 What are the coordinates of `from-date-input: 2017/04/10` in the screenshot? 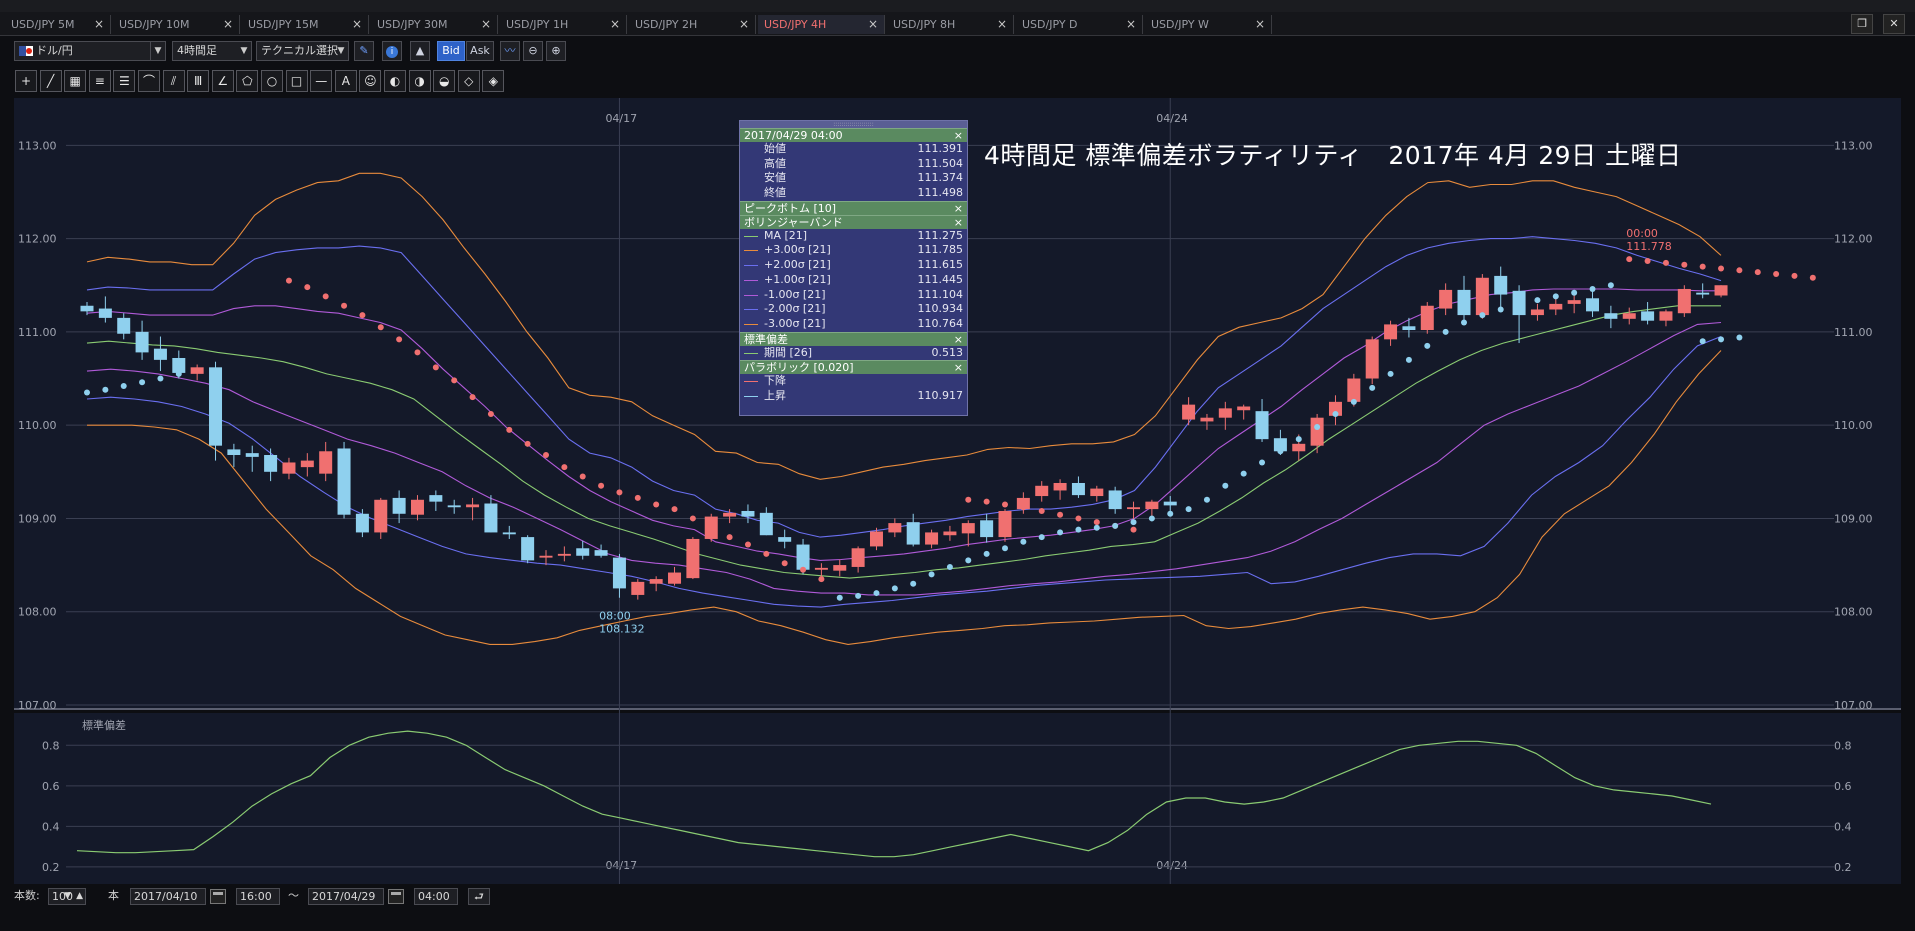 It's located at (168, 896).